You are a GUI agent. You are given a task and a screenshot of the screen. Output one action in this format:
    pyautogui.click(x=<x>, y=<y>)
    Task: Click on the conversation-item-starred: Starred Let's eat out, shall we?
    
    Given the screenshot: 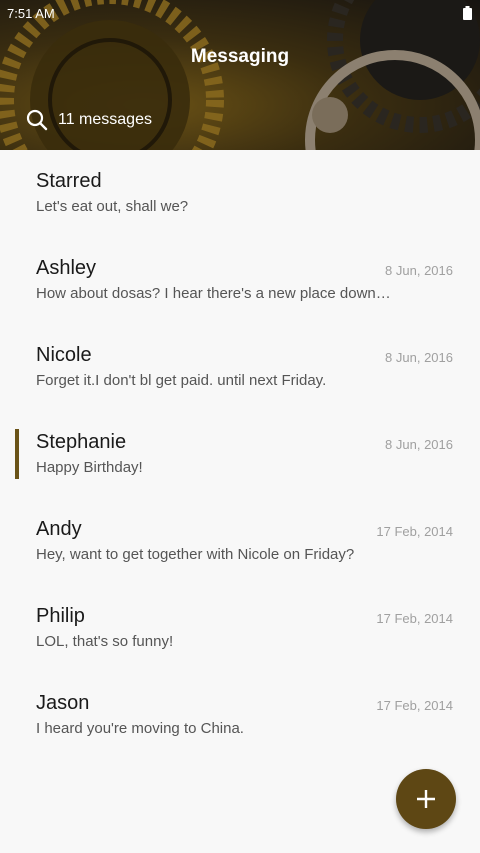 What is the action you would take?
    pyautogui.click(x=240, y=193)
    